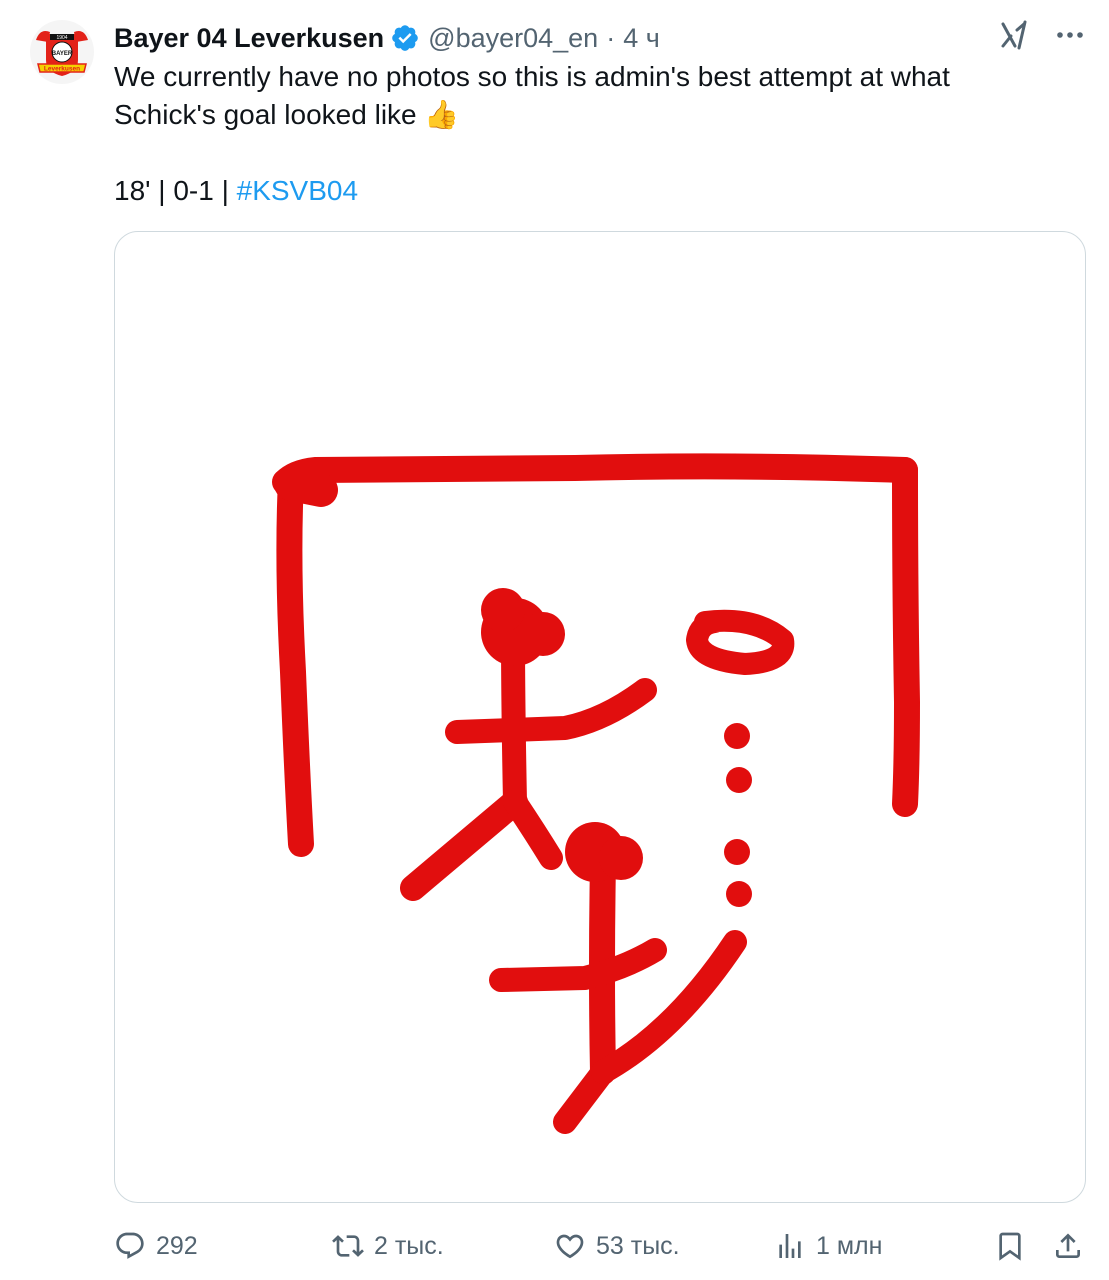  I want to click on avatar: BAYER 1904 Leverkusen, so click(62, 52).